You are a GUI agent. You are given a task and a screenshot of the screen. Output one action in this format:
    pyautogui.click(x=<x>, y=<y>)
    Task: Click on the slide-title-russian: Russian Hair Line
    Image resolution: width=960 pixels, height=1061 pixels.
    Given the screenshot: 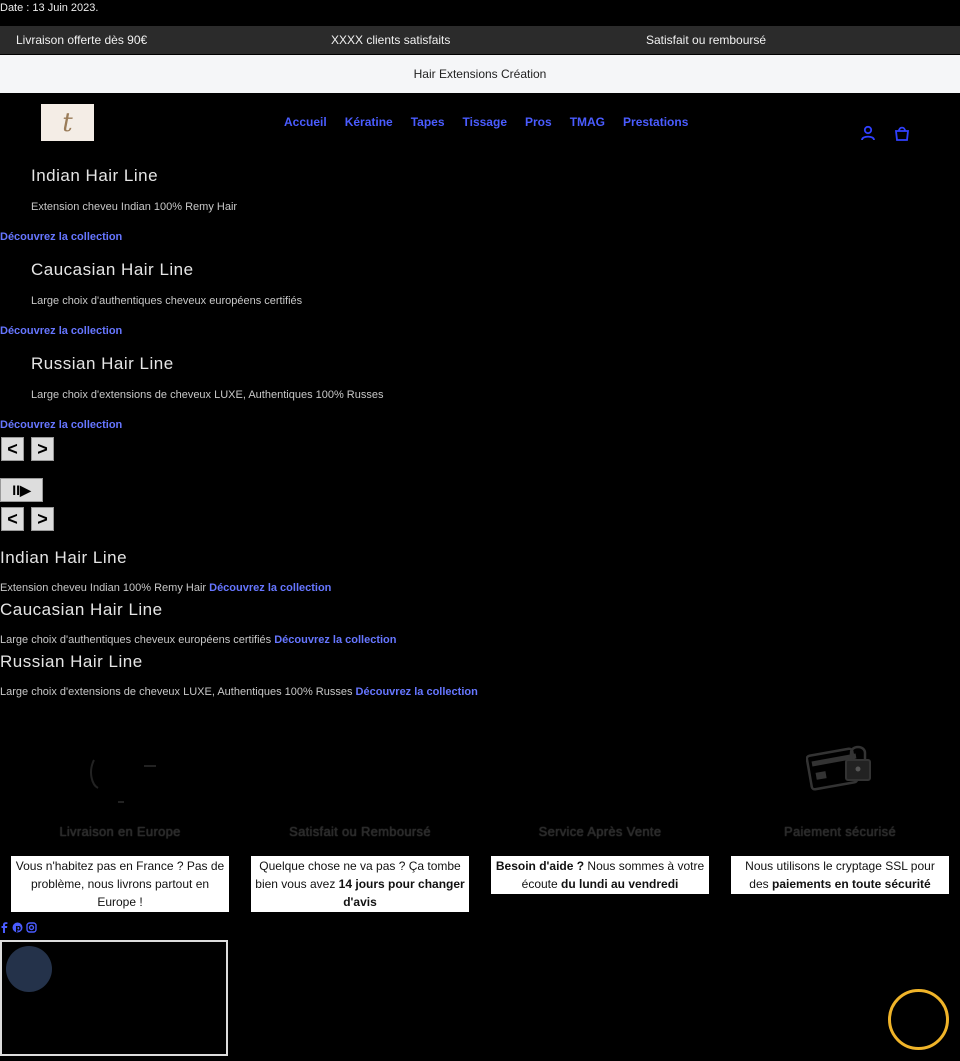 What is the action you would take?
    pyautogui.click(x=102, y=363)
    